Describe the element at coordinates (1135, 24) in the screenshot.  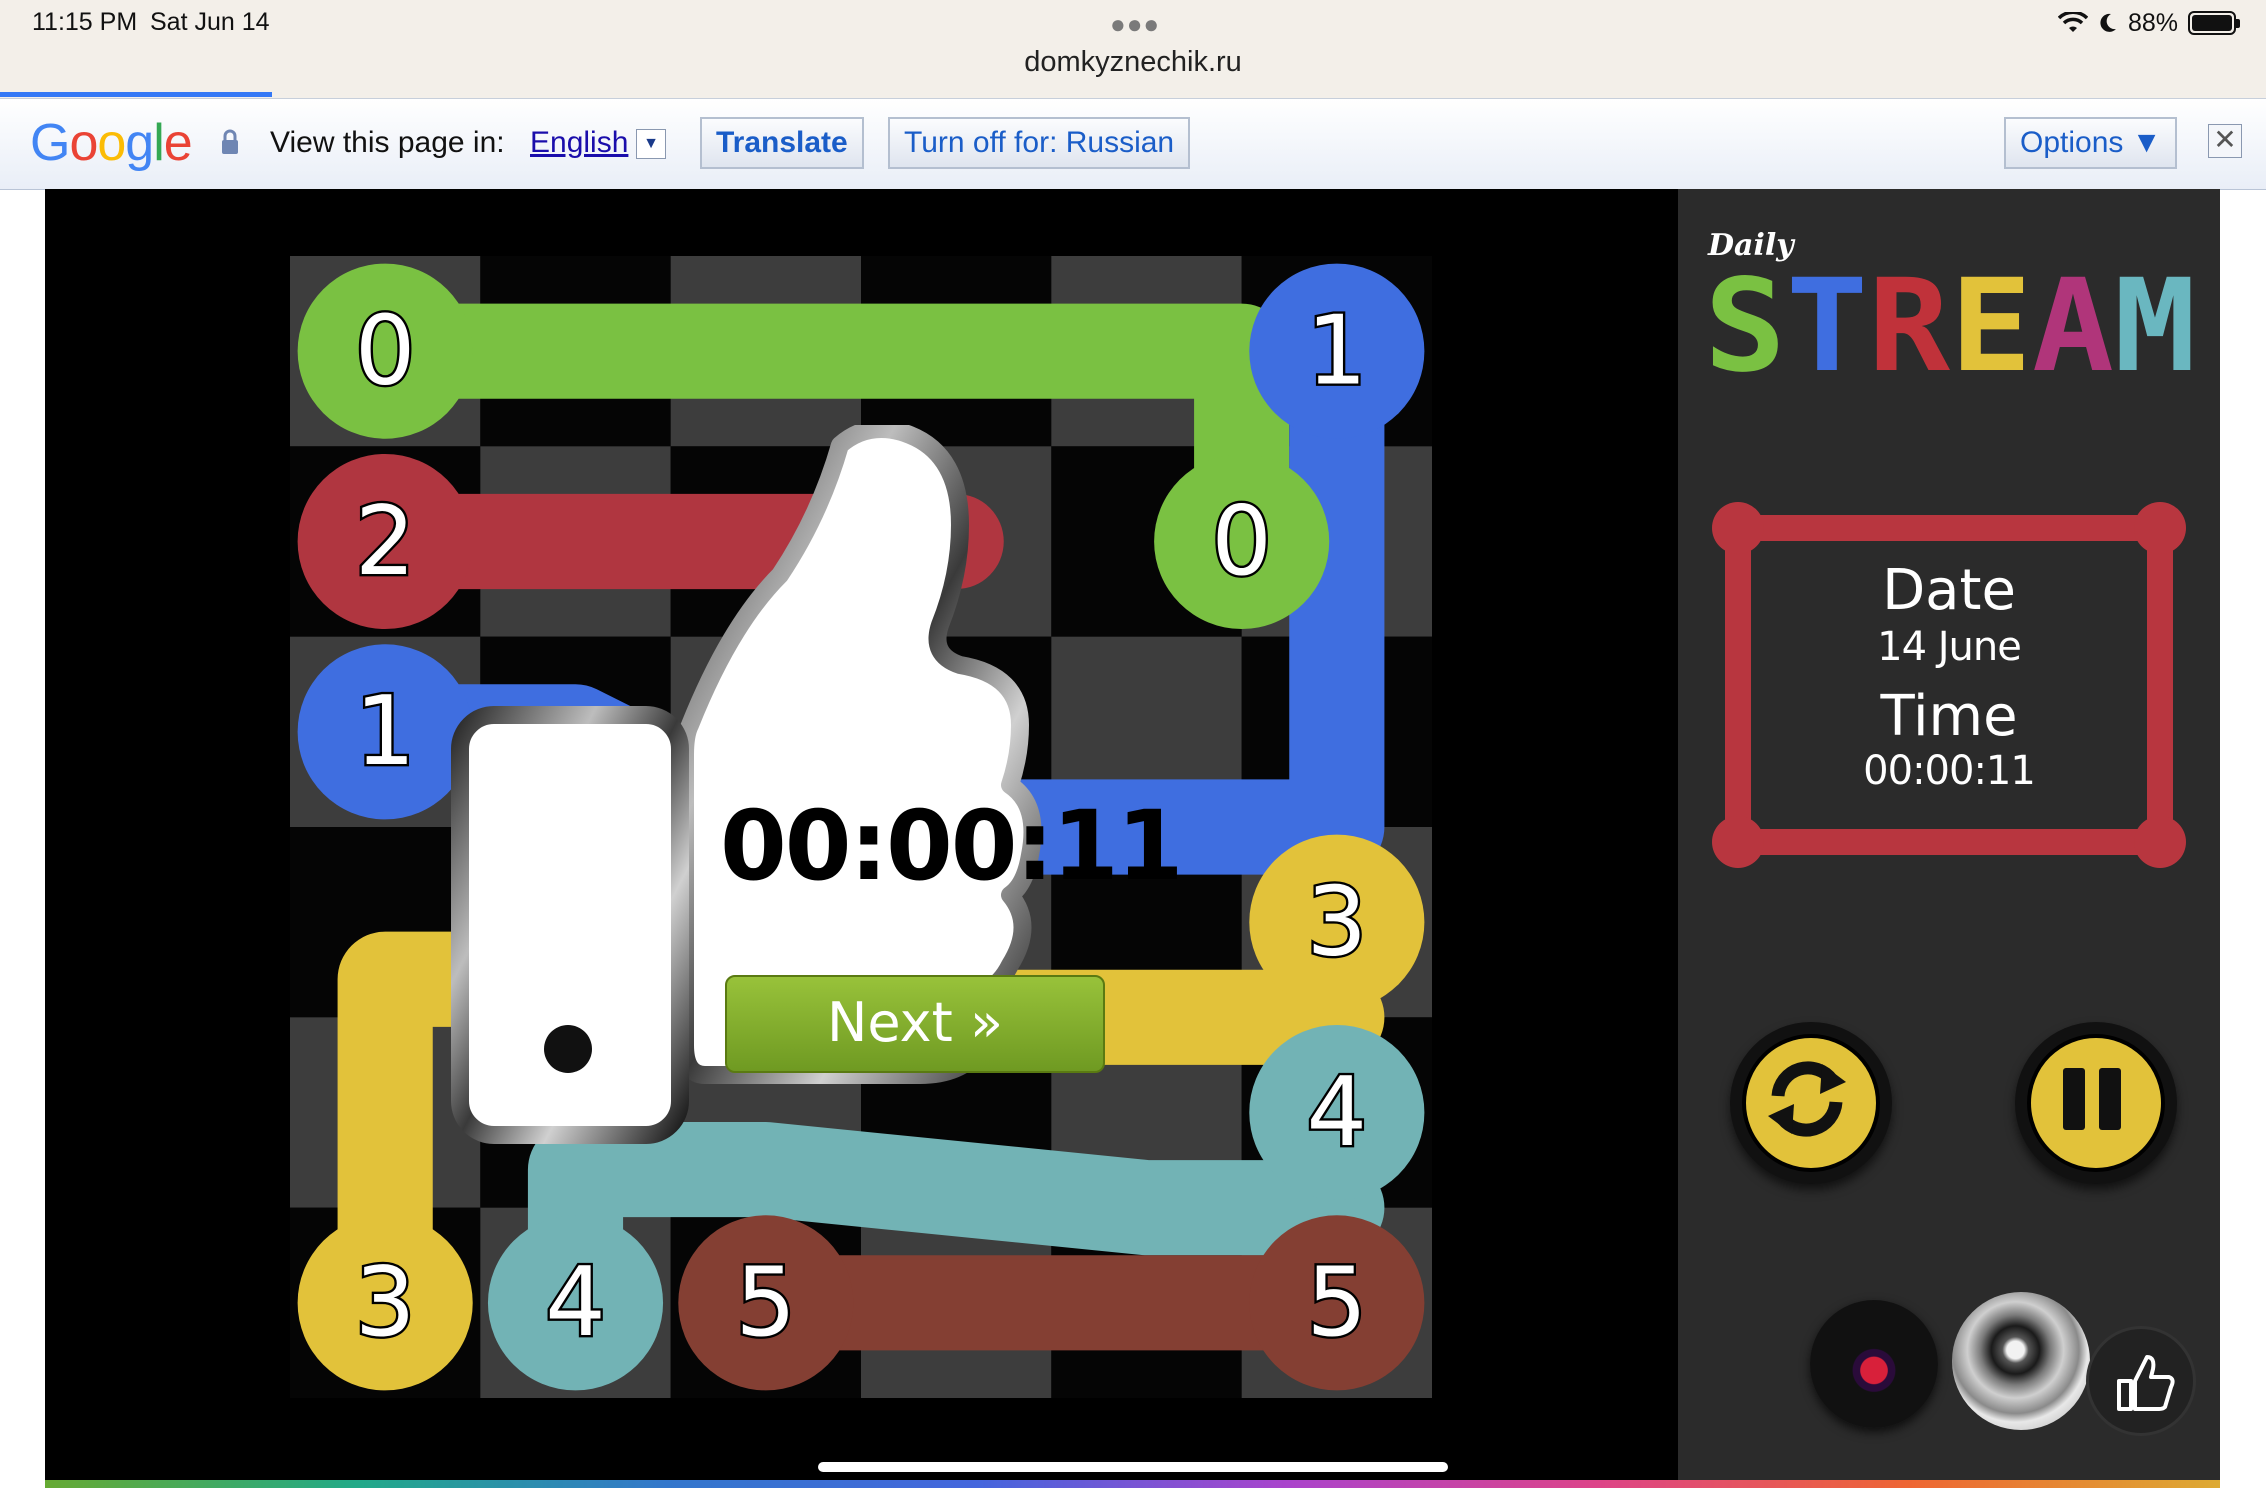
I see `multitask-dots-icon: ●●●` at that location.